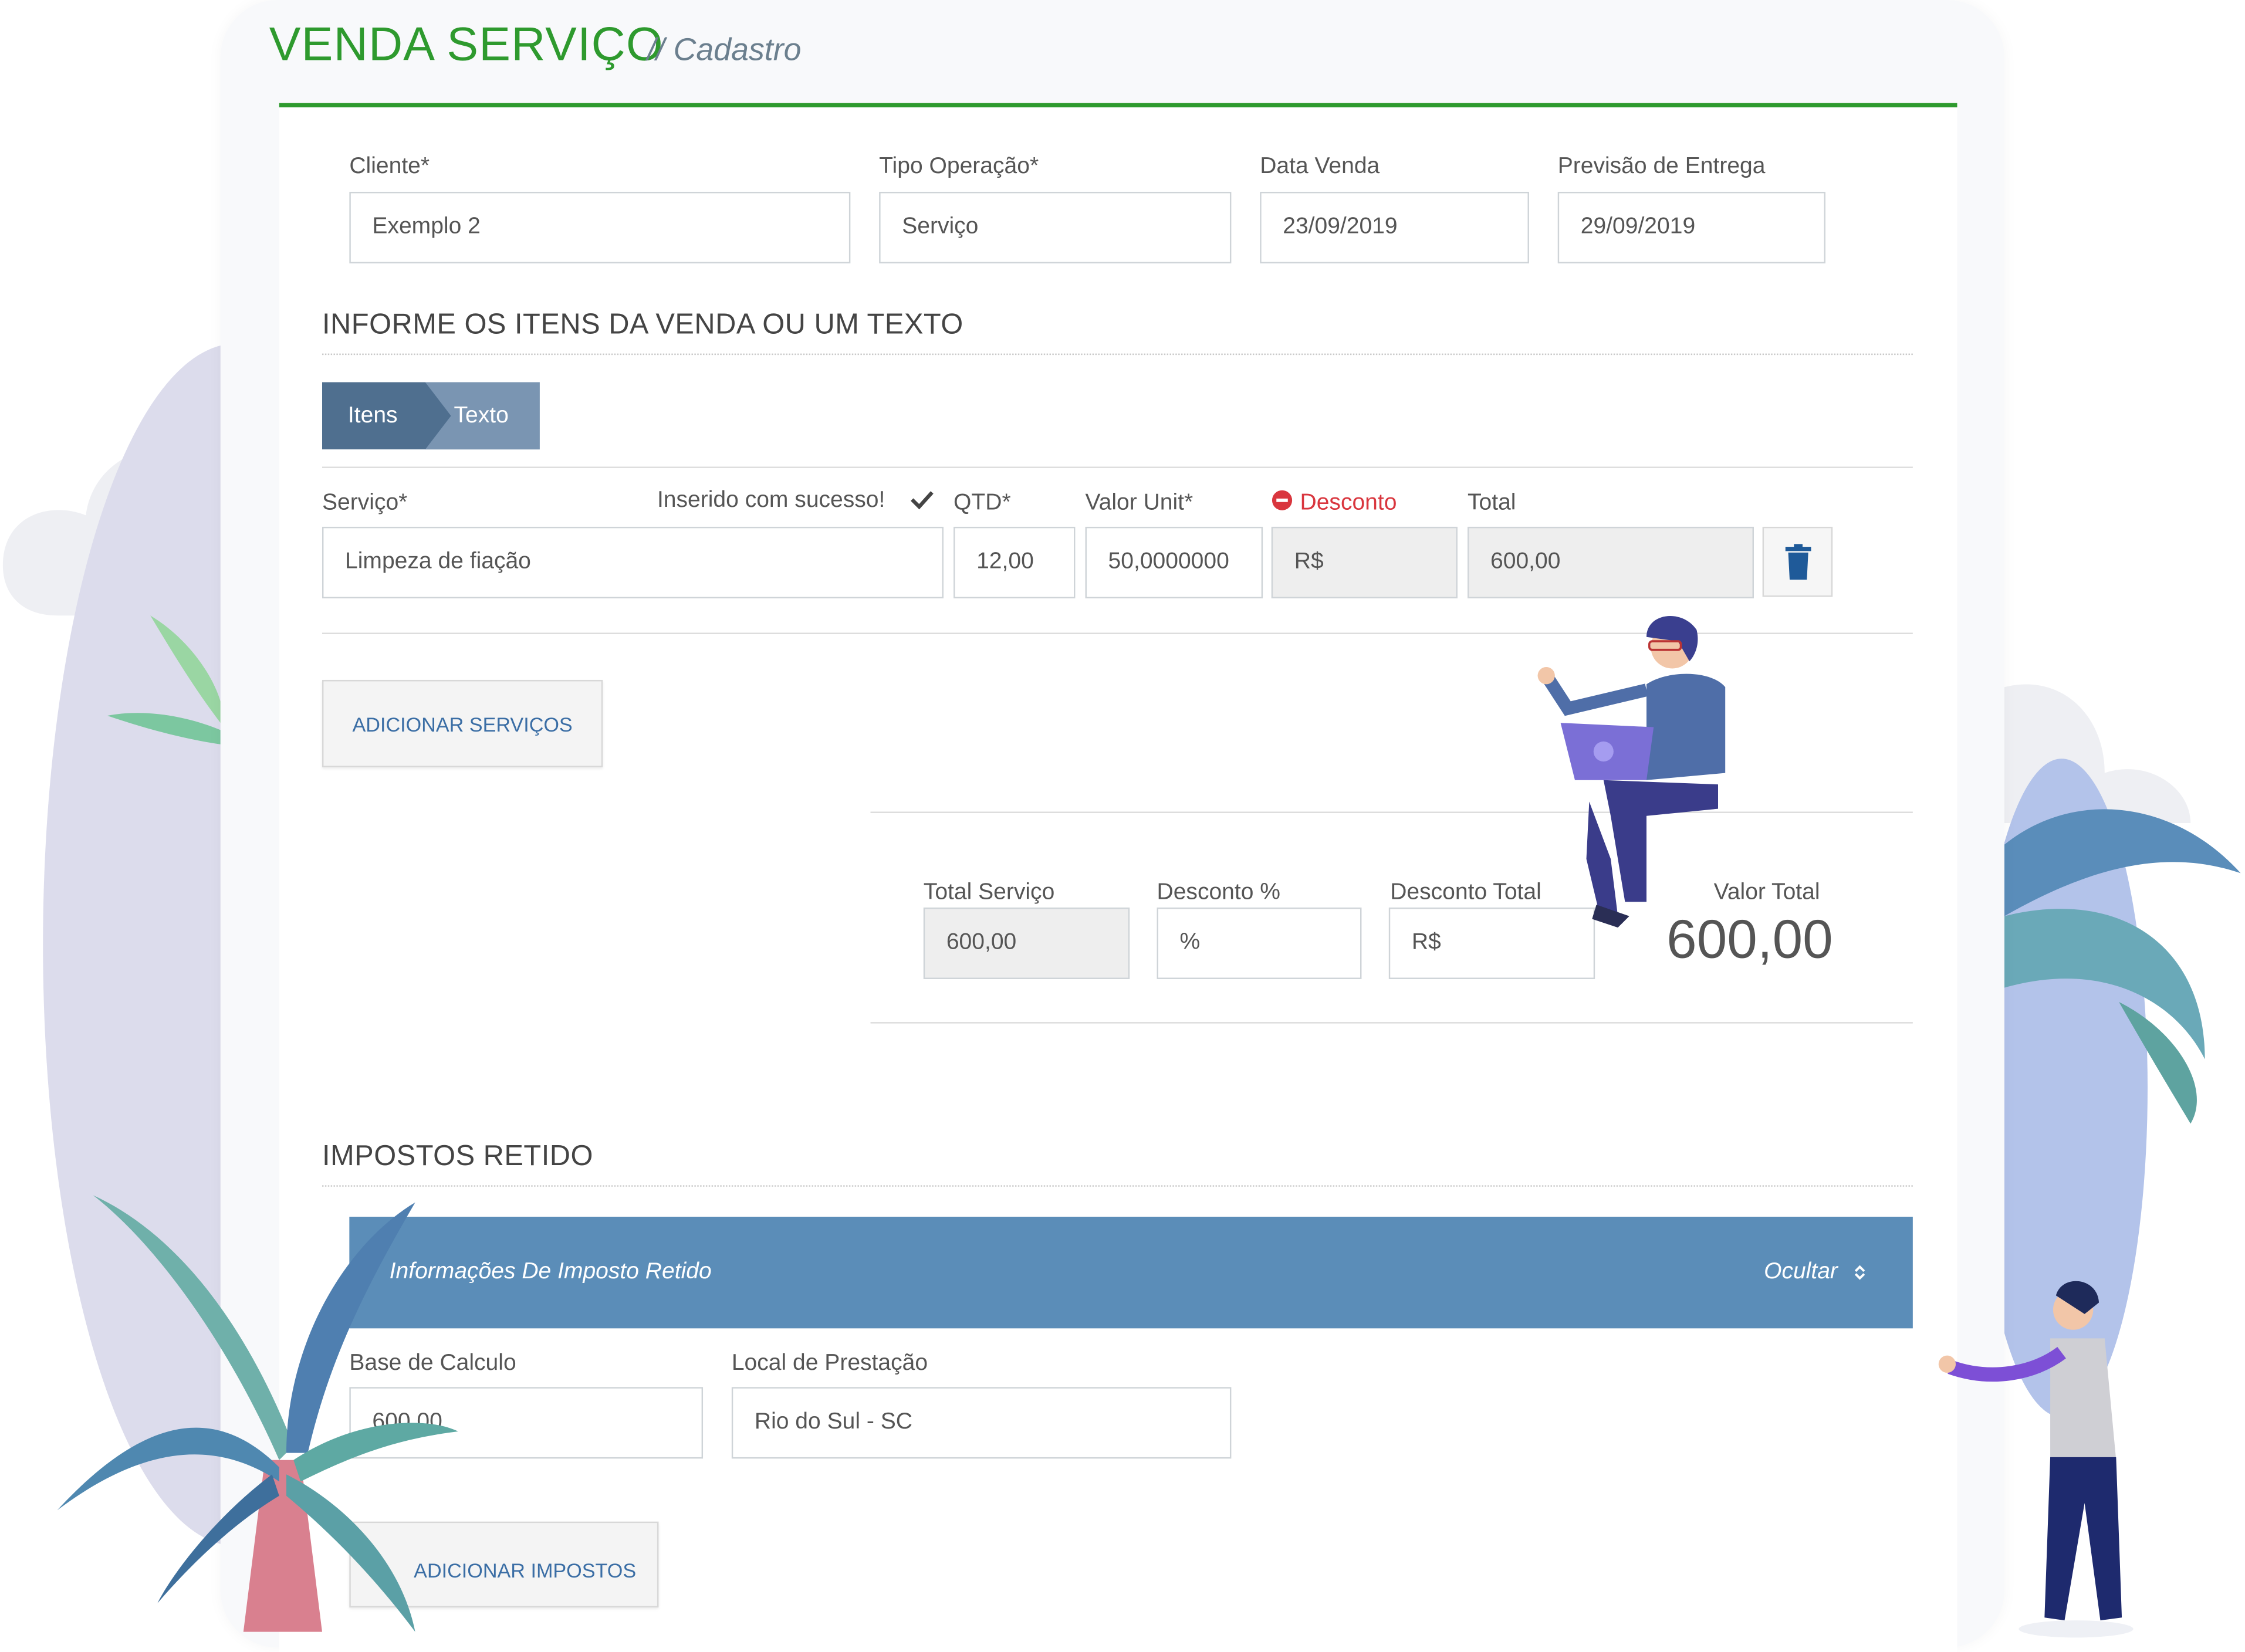 Image resolution: width=2245 pixels, height=1652 pixels. What do you see at coordinates (432, 1363) in the screenshot?
I see `base-calculo-label: Base de Calculo` at bounding box center [432, 1363].